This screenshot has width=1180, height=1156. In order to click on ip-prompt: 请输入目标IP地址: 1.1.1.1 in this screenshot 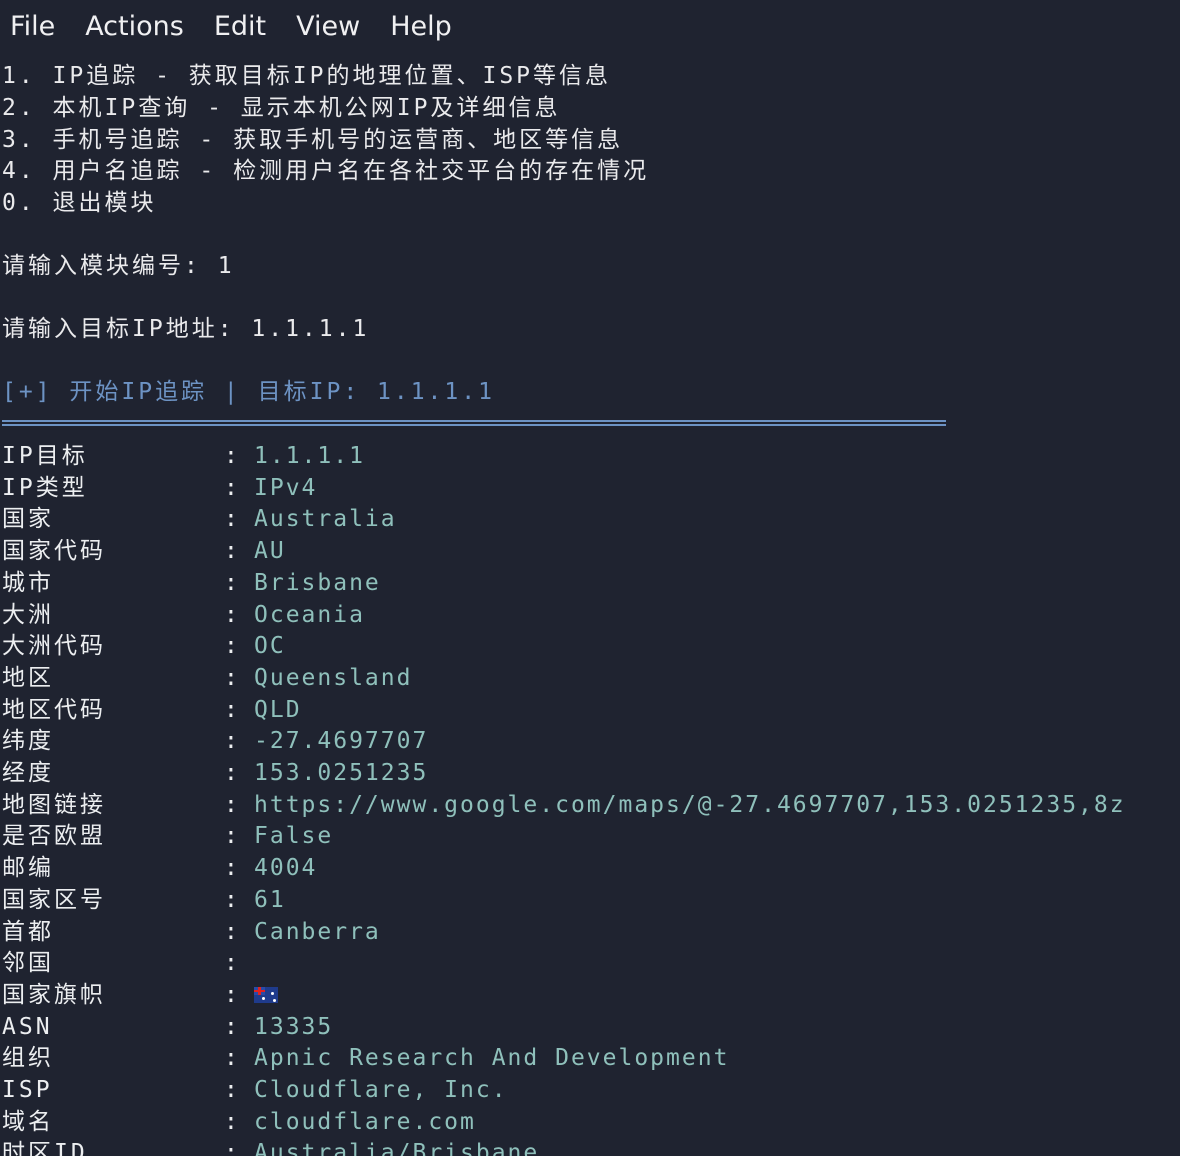, I will do `click(186, 329)`.